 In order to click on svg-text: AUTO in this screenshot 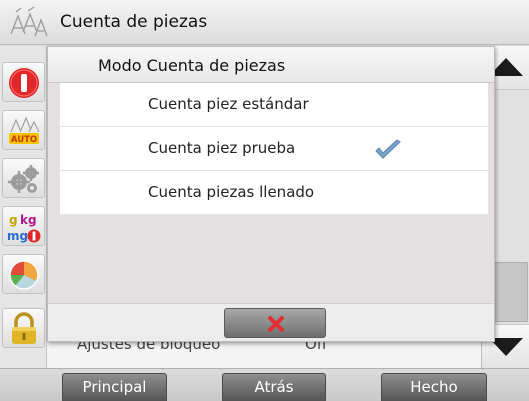, I will do `click(24, 140)`.